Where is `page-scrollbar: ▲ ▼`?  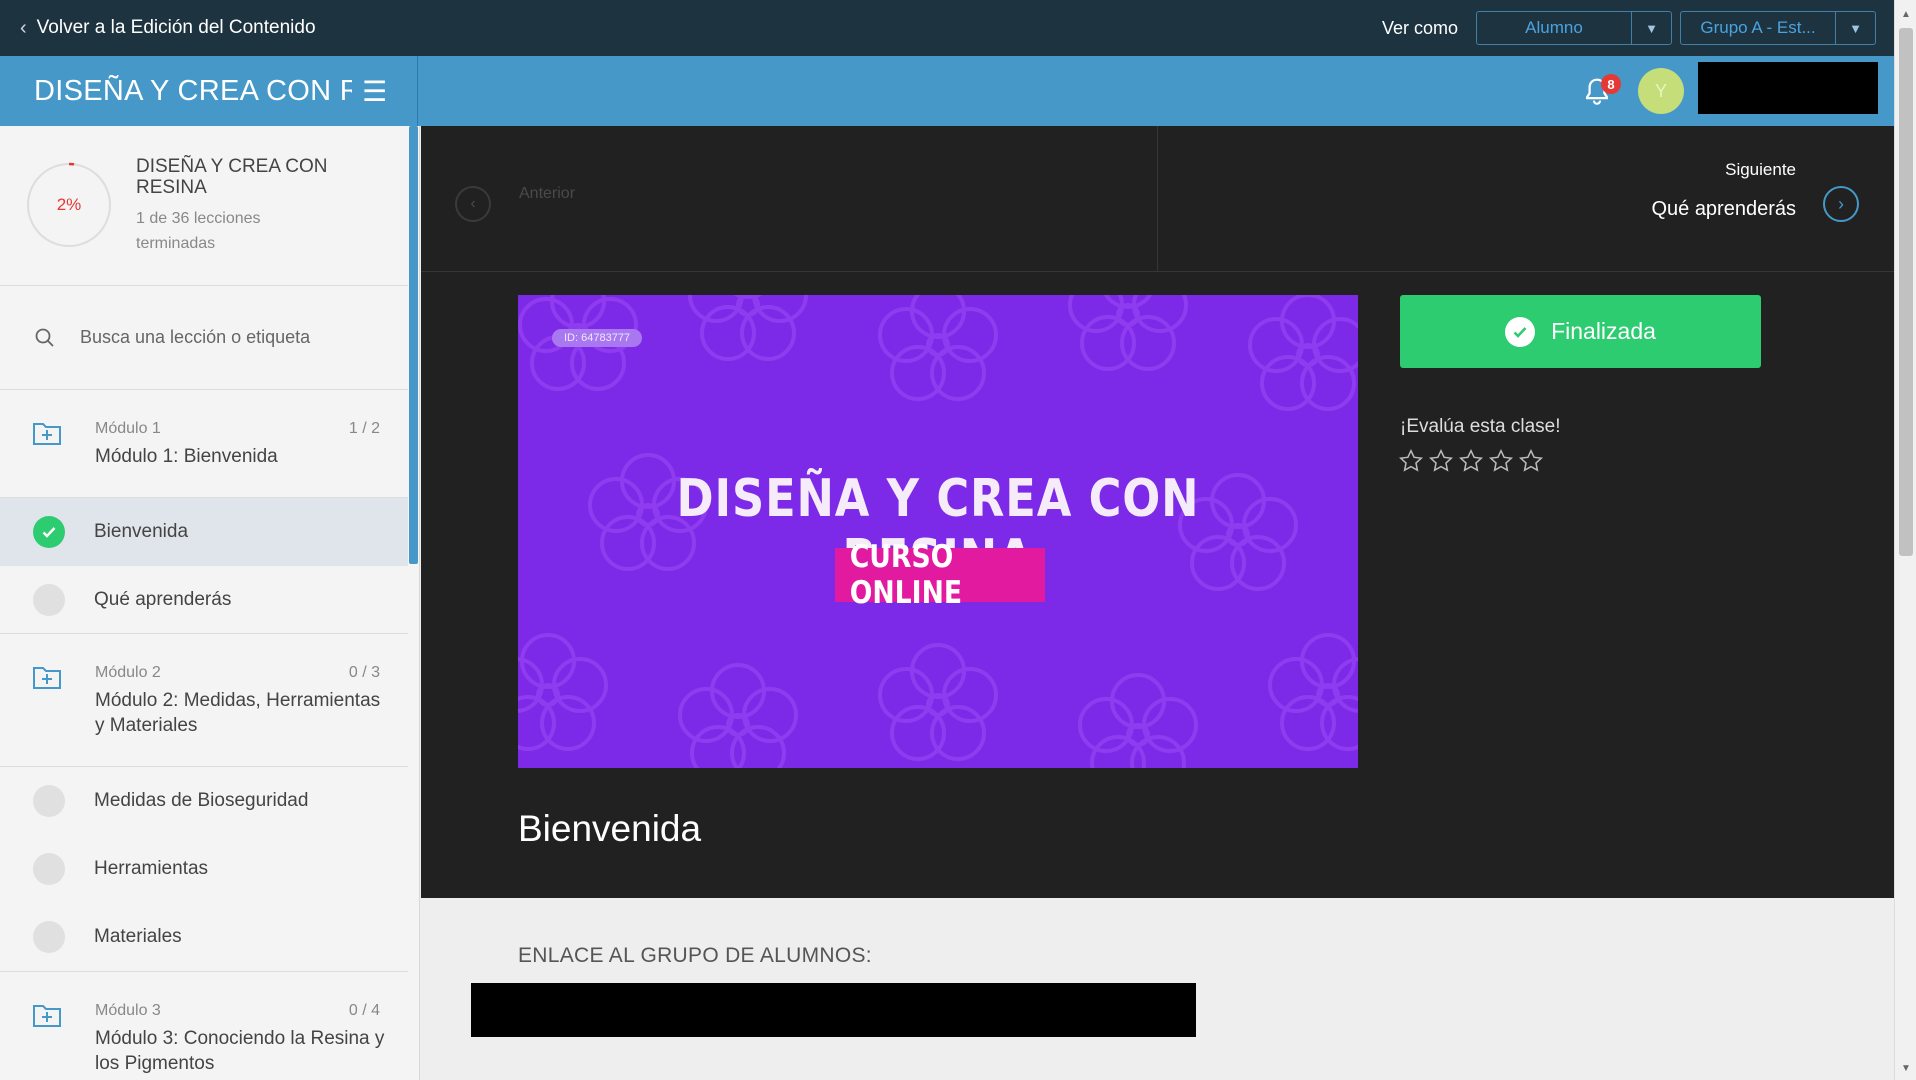
page-scrollbar: ▲ ▼ is located at coordinates (1905, 540).